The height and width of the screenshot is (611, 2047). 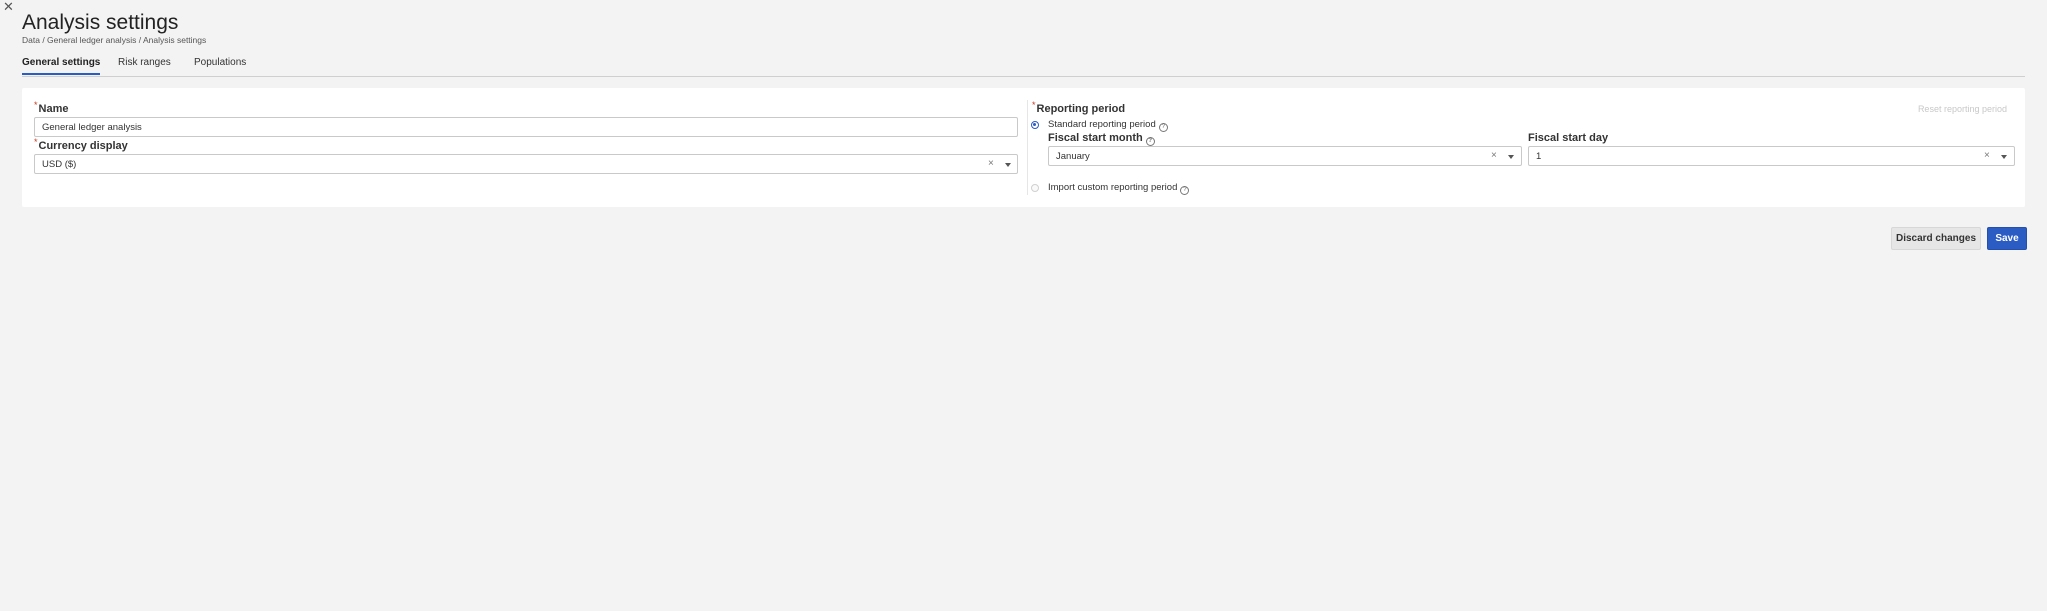 I want to click on close-icon: ✕, so click(x=8, y=7).